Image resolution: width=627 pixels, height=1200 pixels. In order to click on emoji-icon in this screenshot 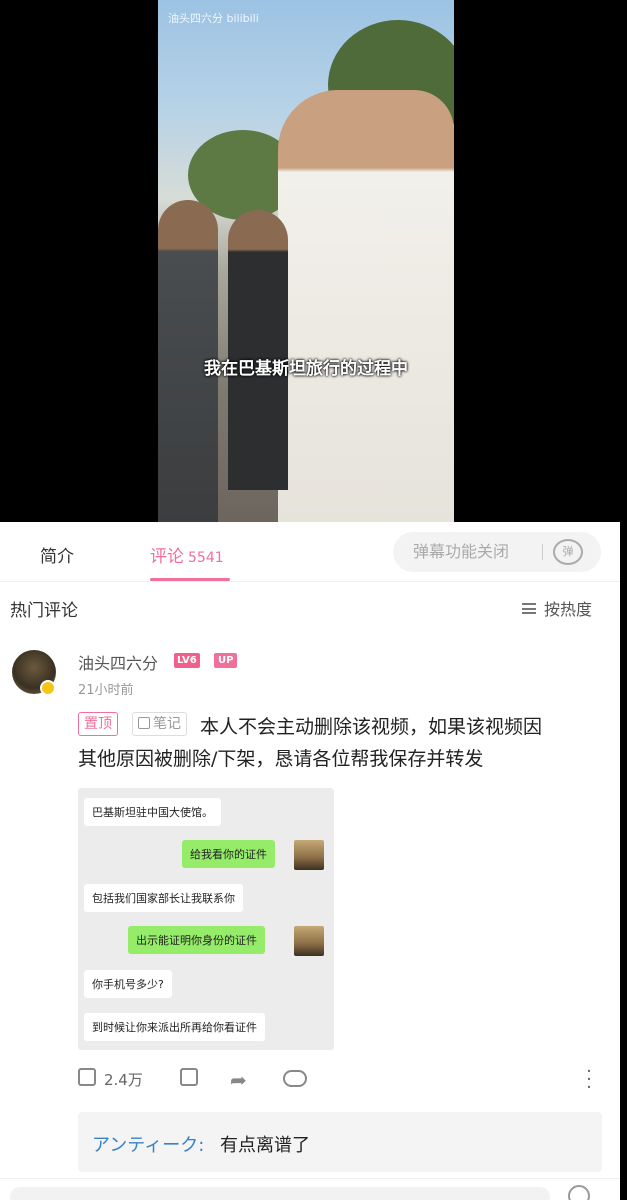, I will do `click(579, 1192)`.